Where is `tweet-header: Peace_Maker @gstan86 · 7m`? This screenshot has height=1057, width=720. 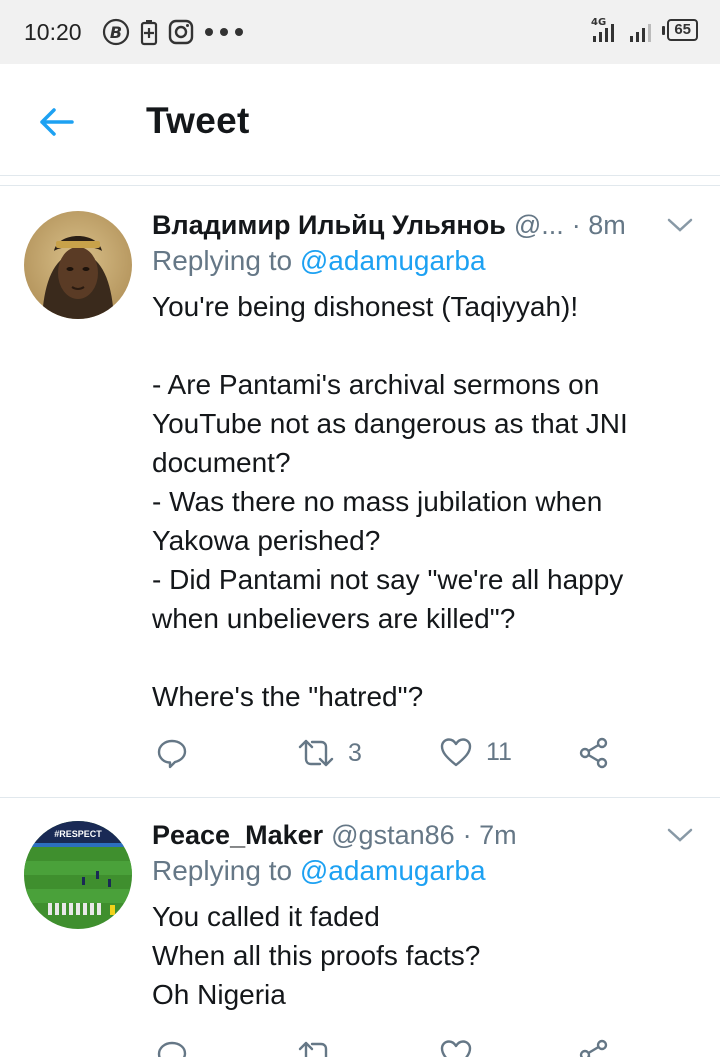 tweet-header: Peace_Maker @gstan86 · 7m is located at coordinates (334, 835).